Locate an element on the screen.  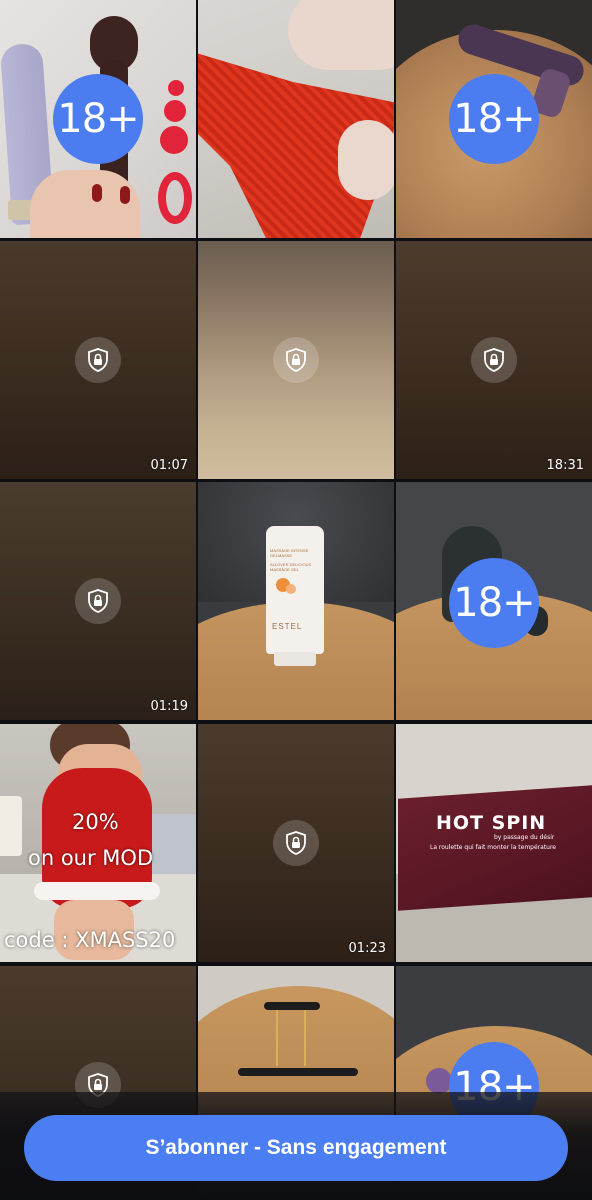
video-duration: 18:31 is located at coordinates (565, 465).